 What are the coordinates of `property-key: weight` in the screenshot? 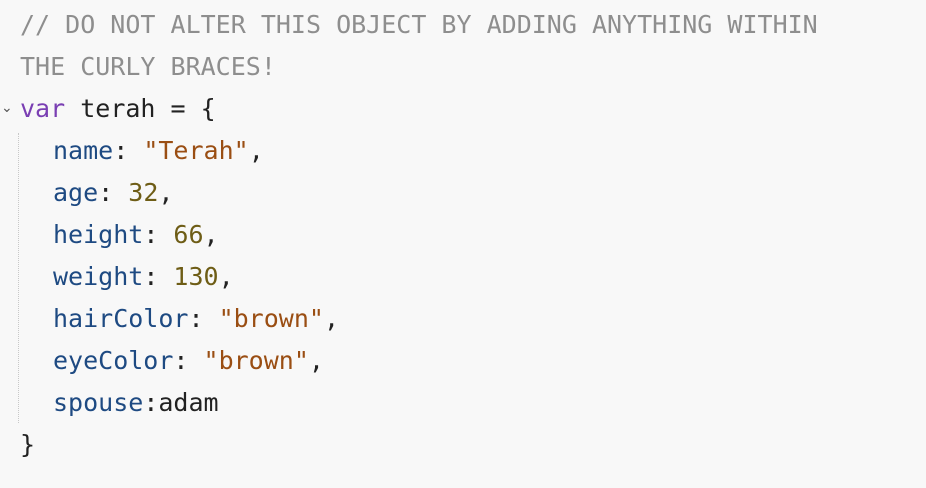 It's located at (98, 276).